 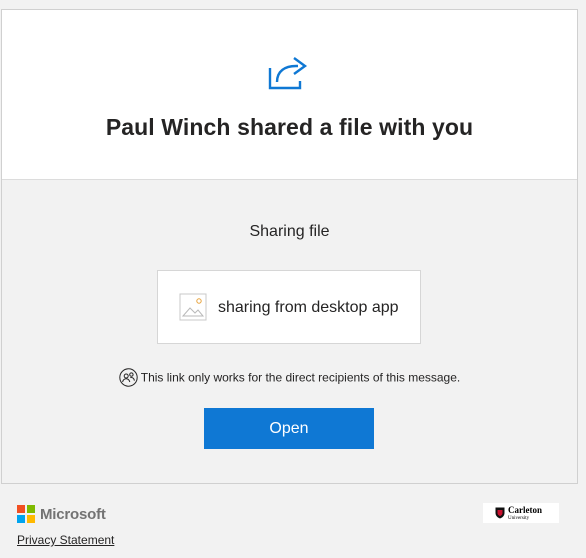 I want to click on share-arrow-icon, so click(x=288, y=73).